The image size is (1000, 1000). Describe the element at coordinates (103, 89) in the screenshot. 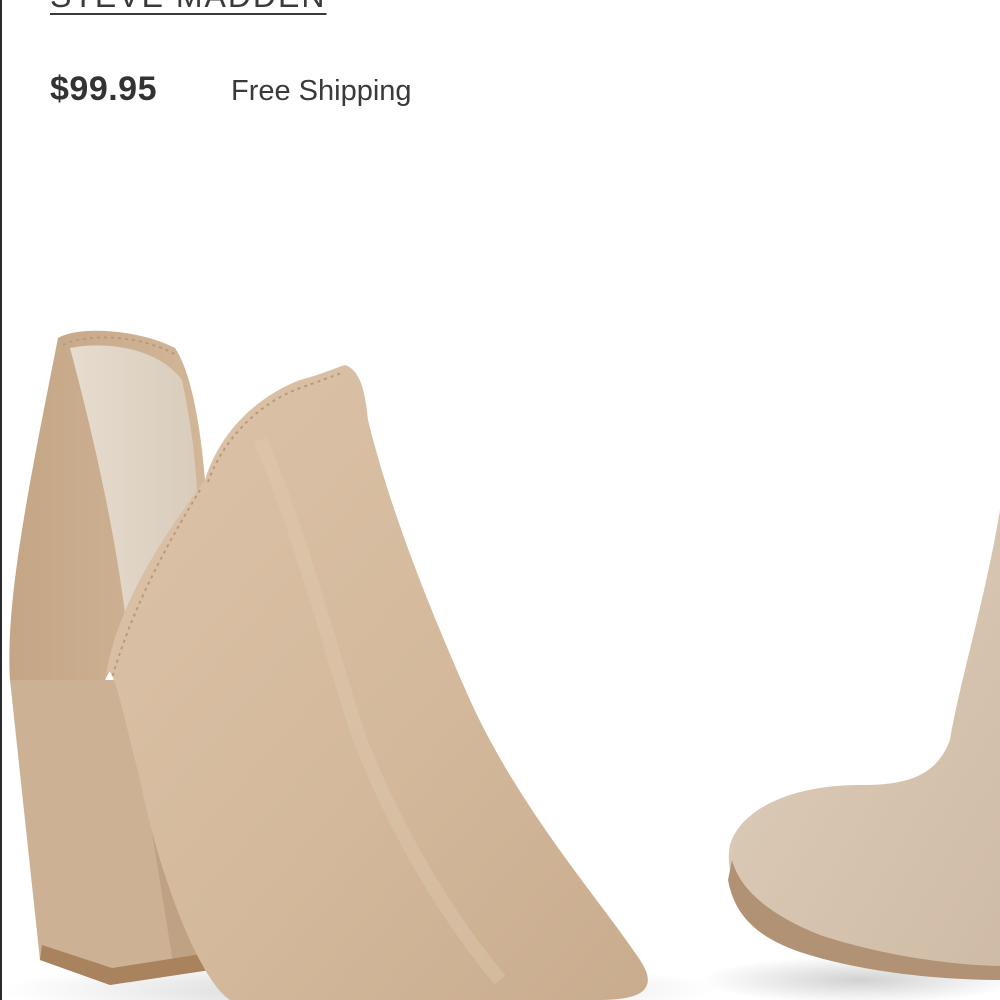

I see `product-price: $99.95` at that location.